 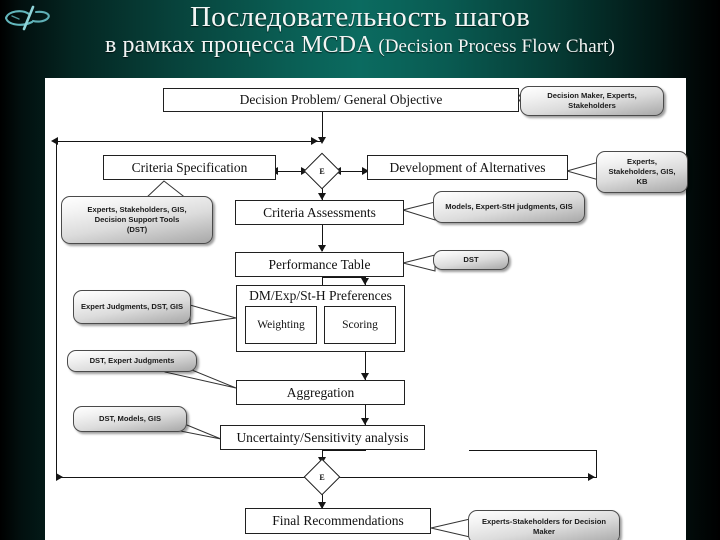 I want to click on node-label: Decision Problem/ General Objective, so click(x=341, y=99).